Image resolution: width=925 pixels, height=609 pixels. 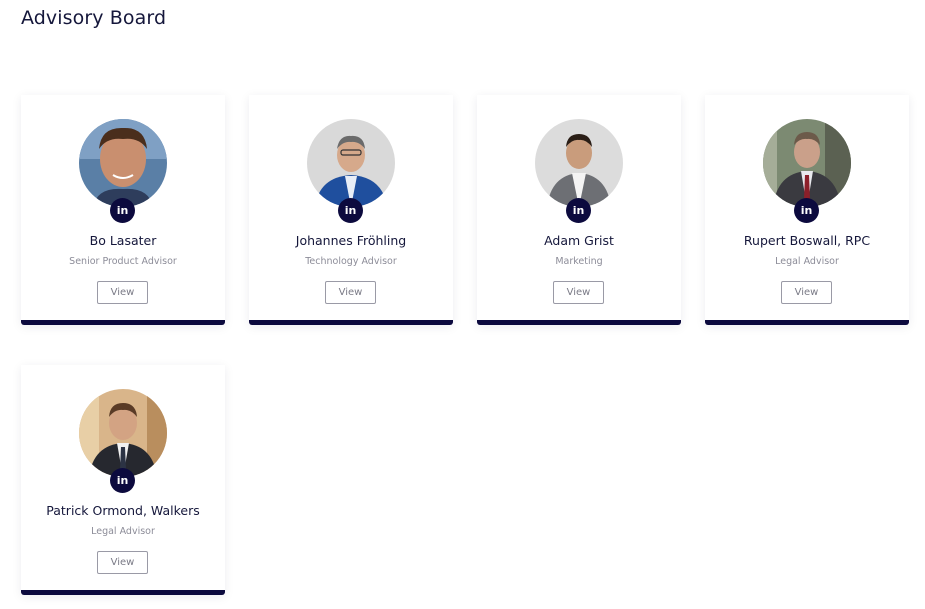 I want to click on advisor-name: Patrick Ormond, Walkers, so click(x=123, y=510).